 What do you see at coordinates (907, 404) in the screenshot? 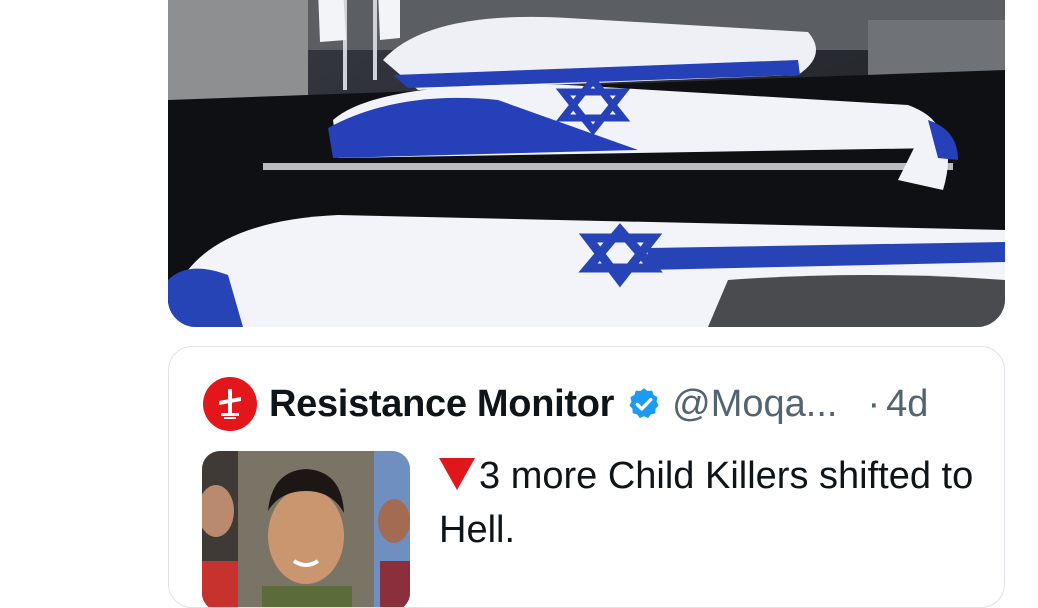
I see `post-time: 4d` at bounding box center [907, 404].